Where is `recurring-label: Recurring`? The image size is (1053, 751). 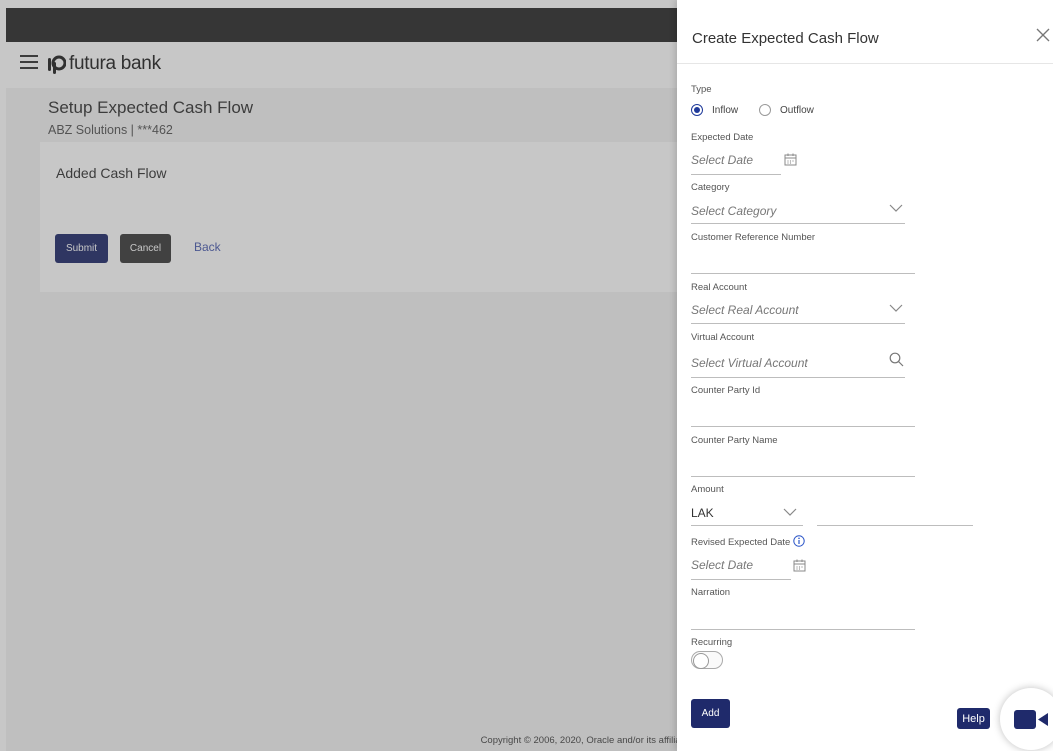
recurring-label: Recurring is located at coordinates (712, 642).